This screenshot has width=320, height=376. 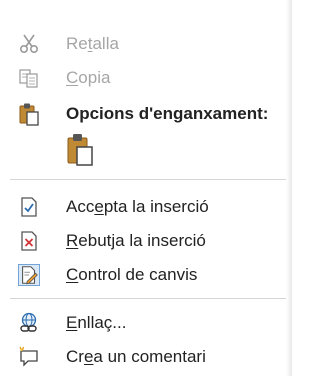 I want to click on accept-insertion-menu-item: Accepta la inserció, so click(x=142, y=207).